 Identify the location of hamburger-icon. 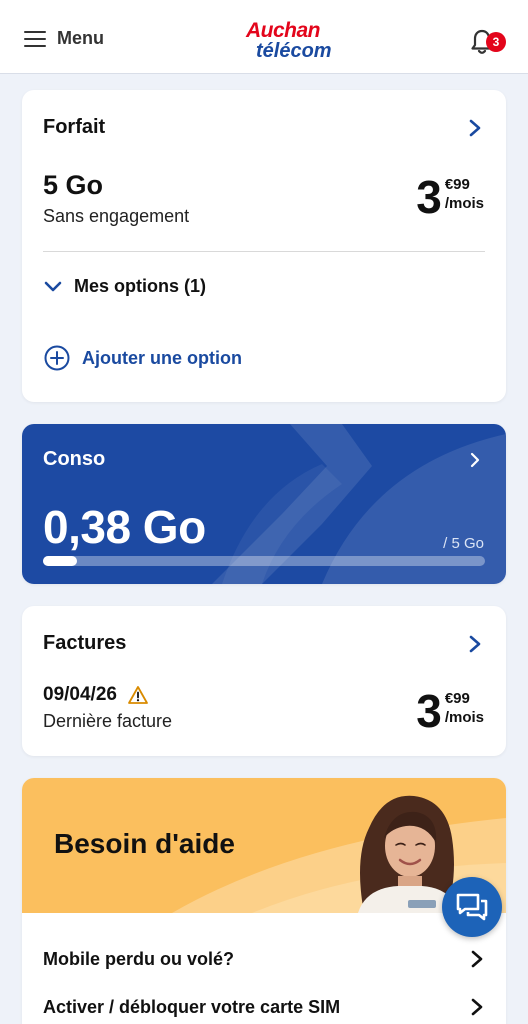
(35, 39).